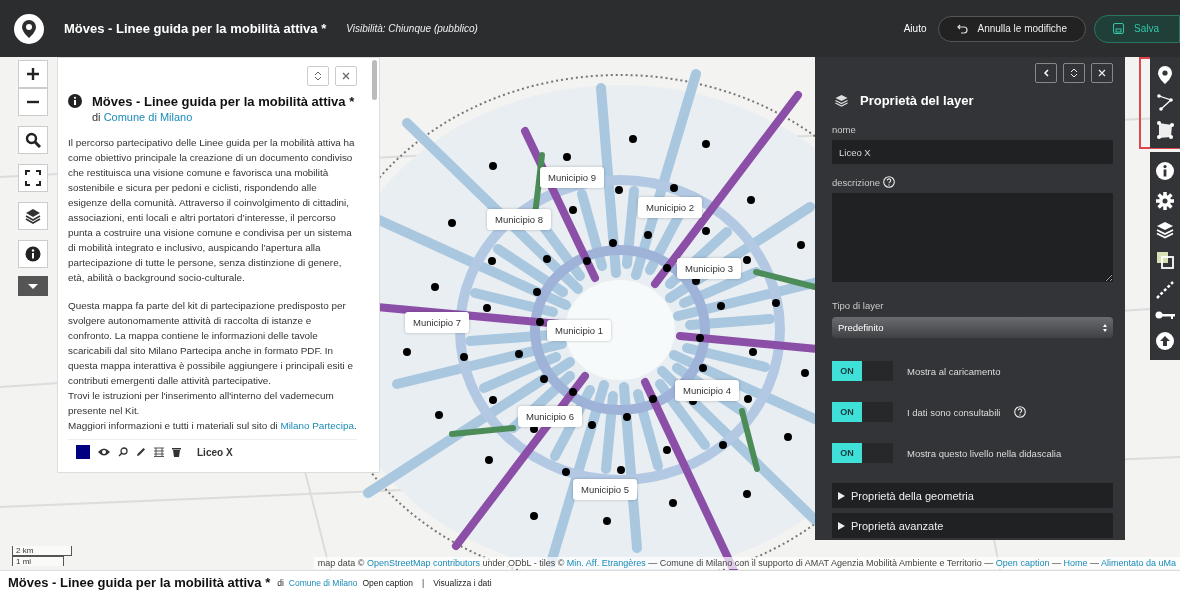 This screenshot has width=1180, height=594. I want to click on polygon-icon, so click(1165, 130).